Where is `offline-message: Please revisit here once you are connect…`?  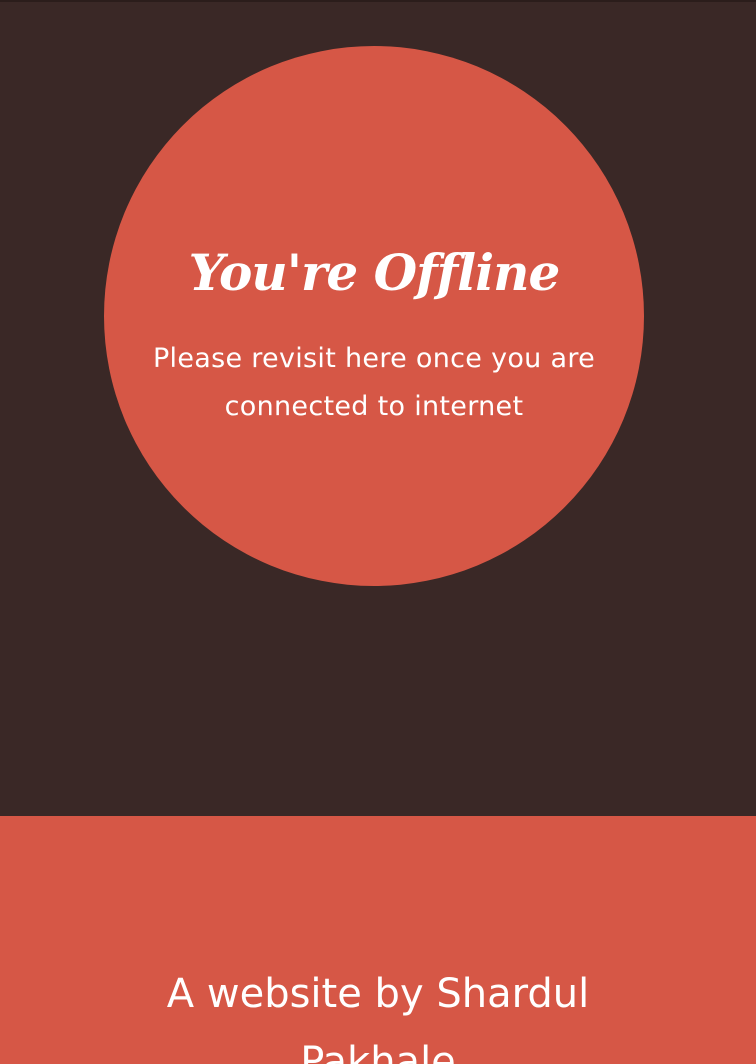
offline-message: Please revisit here once you are connect… is located at coordinates (374, 382).